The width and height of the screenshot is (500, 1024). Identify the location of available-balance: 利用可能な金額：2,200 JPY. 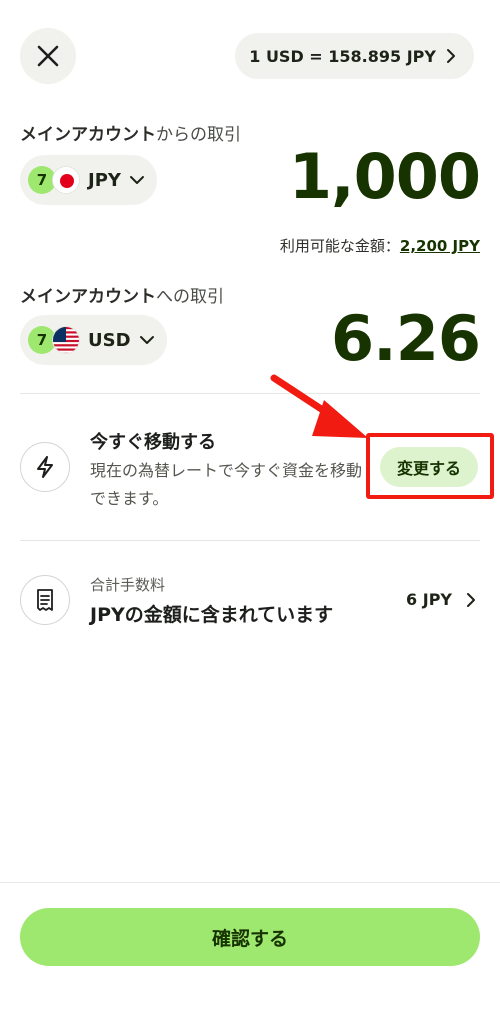
(380, 245).